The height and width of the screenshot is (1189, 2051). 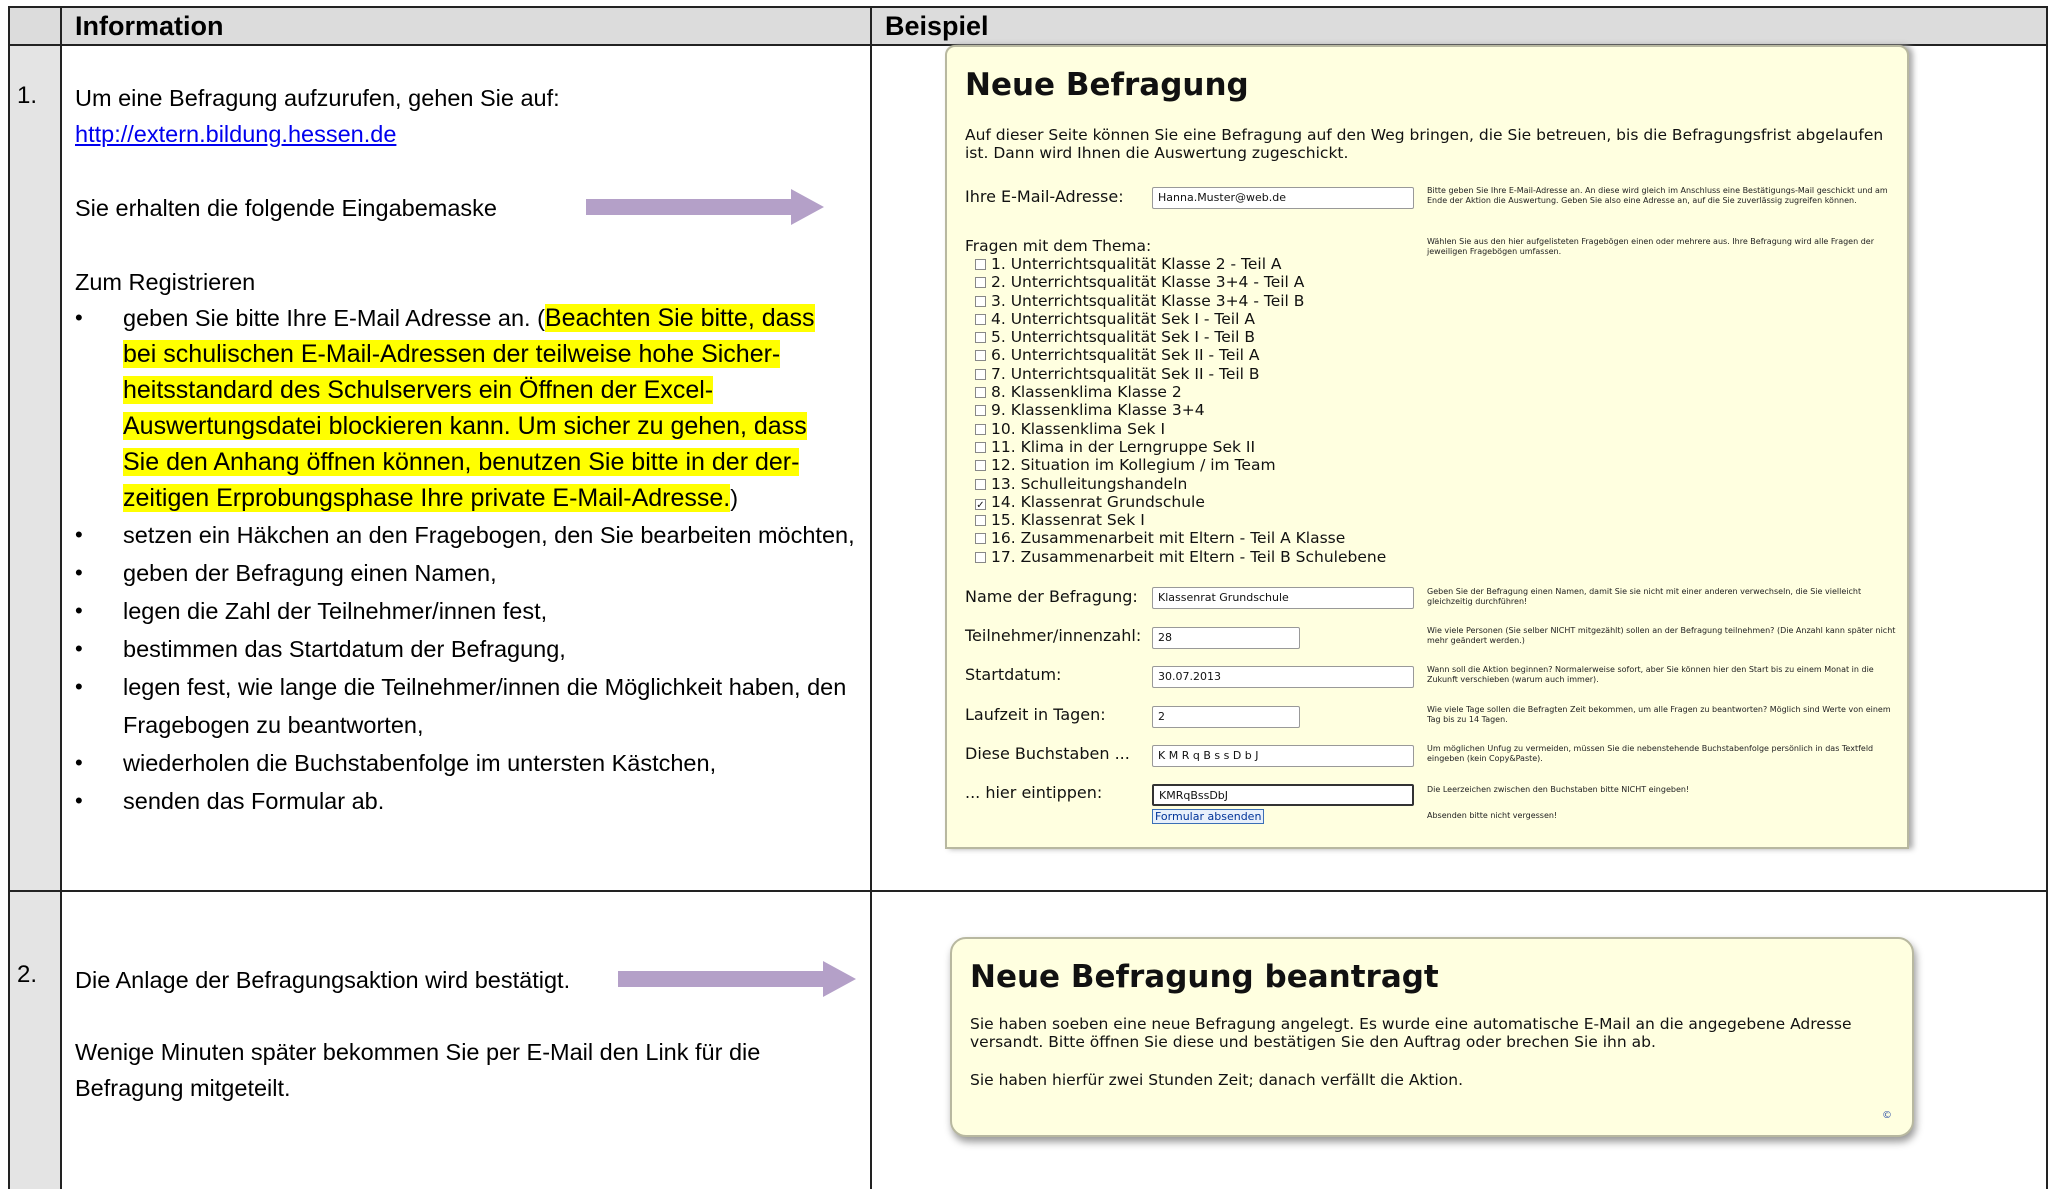 I want to click on duration-days-field: 2, so click(x=1226, y=717).